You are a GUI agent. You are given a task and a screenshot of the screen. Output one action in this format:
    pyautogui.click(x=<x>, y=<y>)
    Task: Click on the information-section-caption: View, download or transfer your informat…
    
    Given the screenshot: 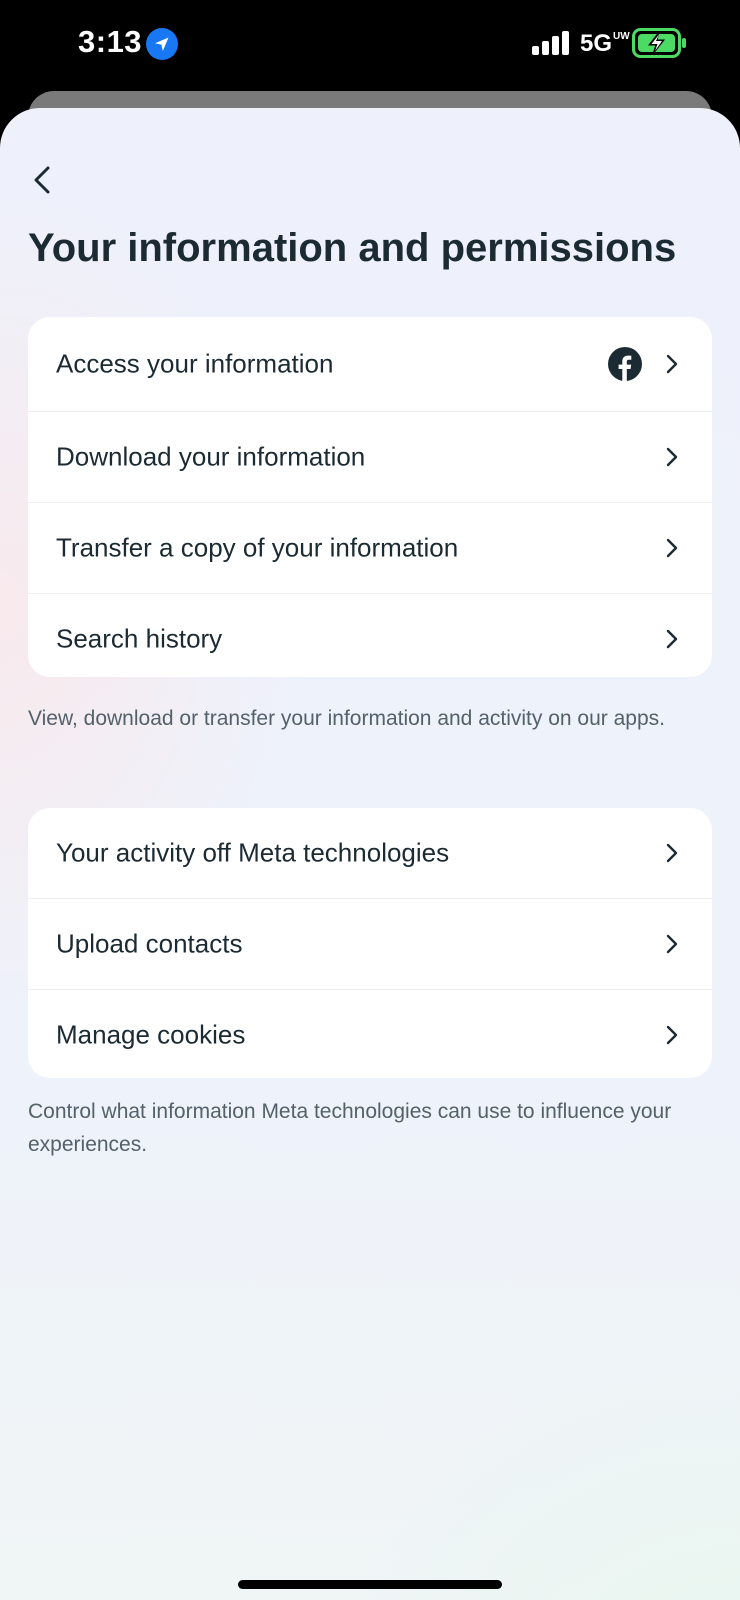 What is the action you would take?
    pyautogui.click(x=346, y=718)
    